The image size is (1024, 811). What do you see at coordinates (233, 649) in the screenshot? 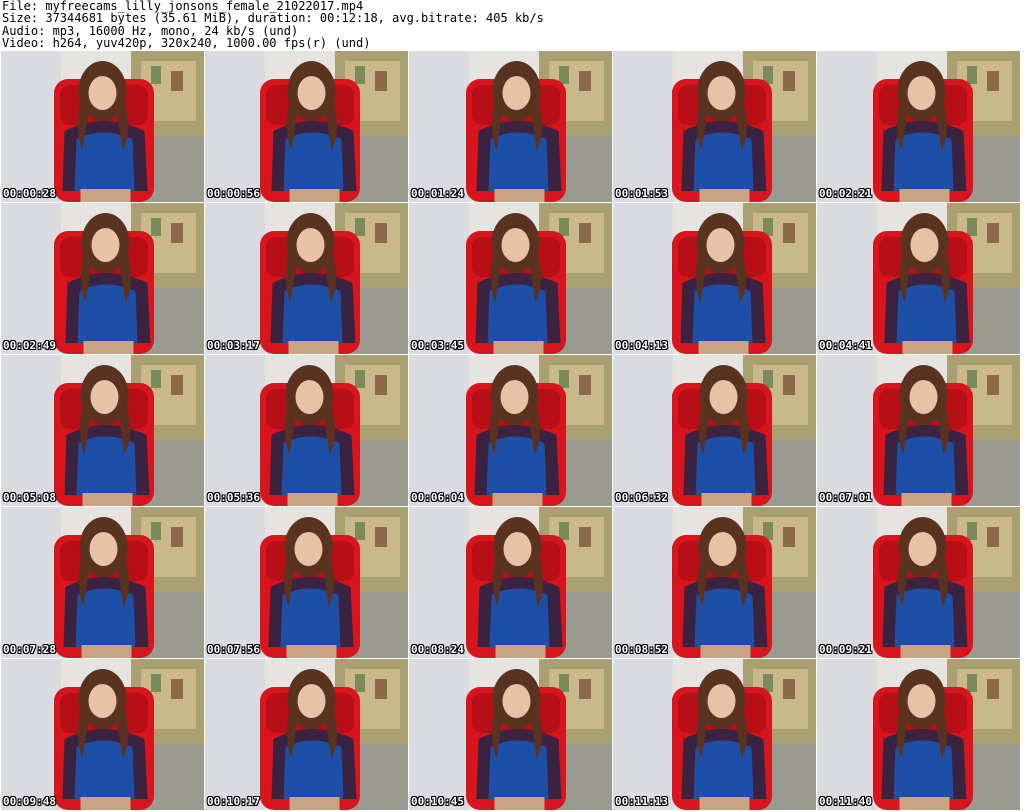
I see `thumbnail-timestamp: 00:07:56` at bounding box center [233, 649].